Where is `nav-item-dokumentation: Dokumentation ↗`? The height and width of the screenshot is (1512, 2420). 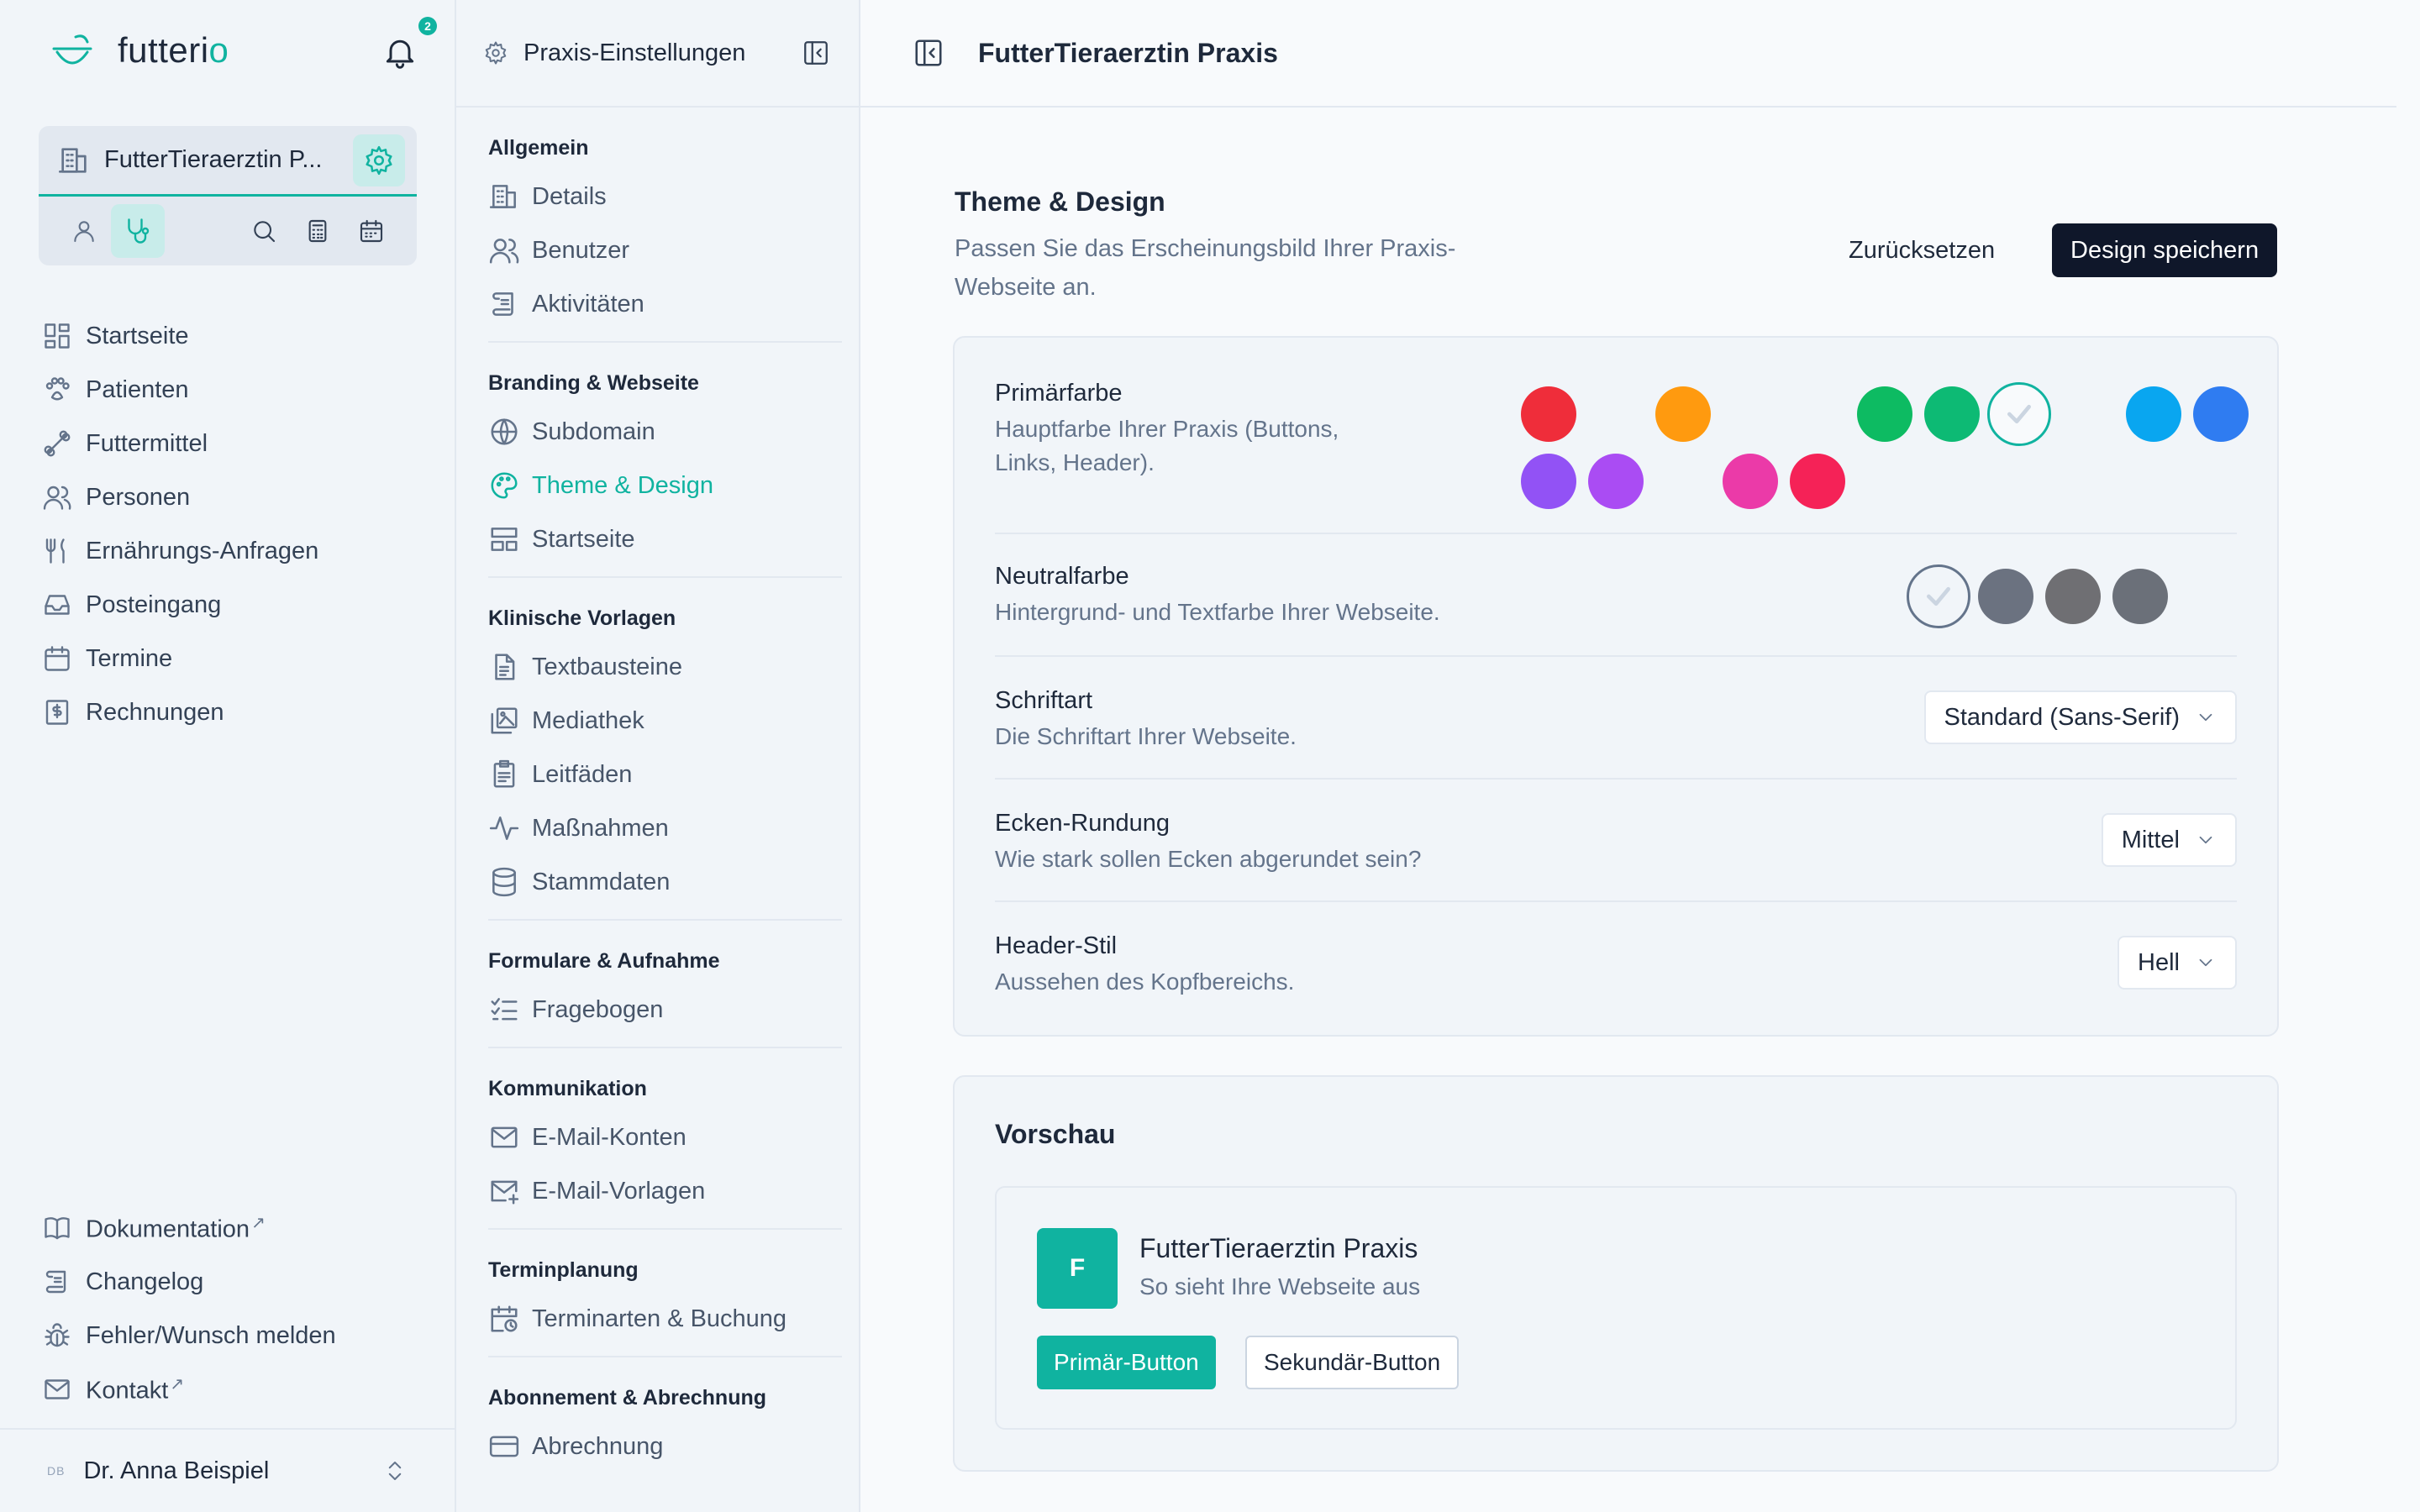 nav-item-dokumentation: Dokumentation ↗ is located at coordinates (189, 1228).